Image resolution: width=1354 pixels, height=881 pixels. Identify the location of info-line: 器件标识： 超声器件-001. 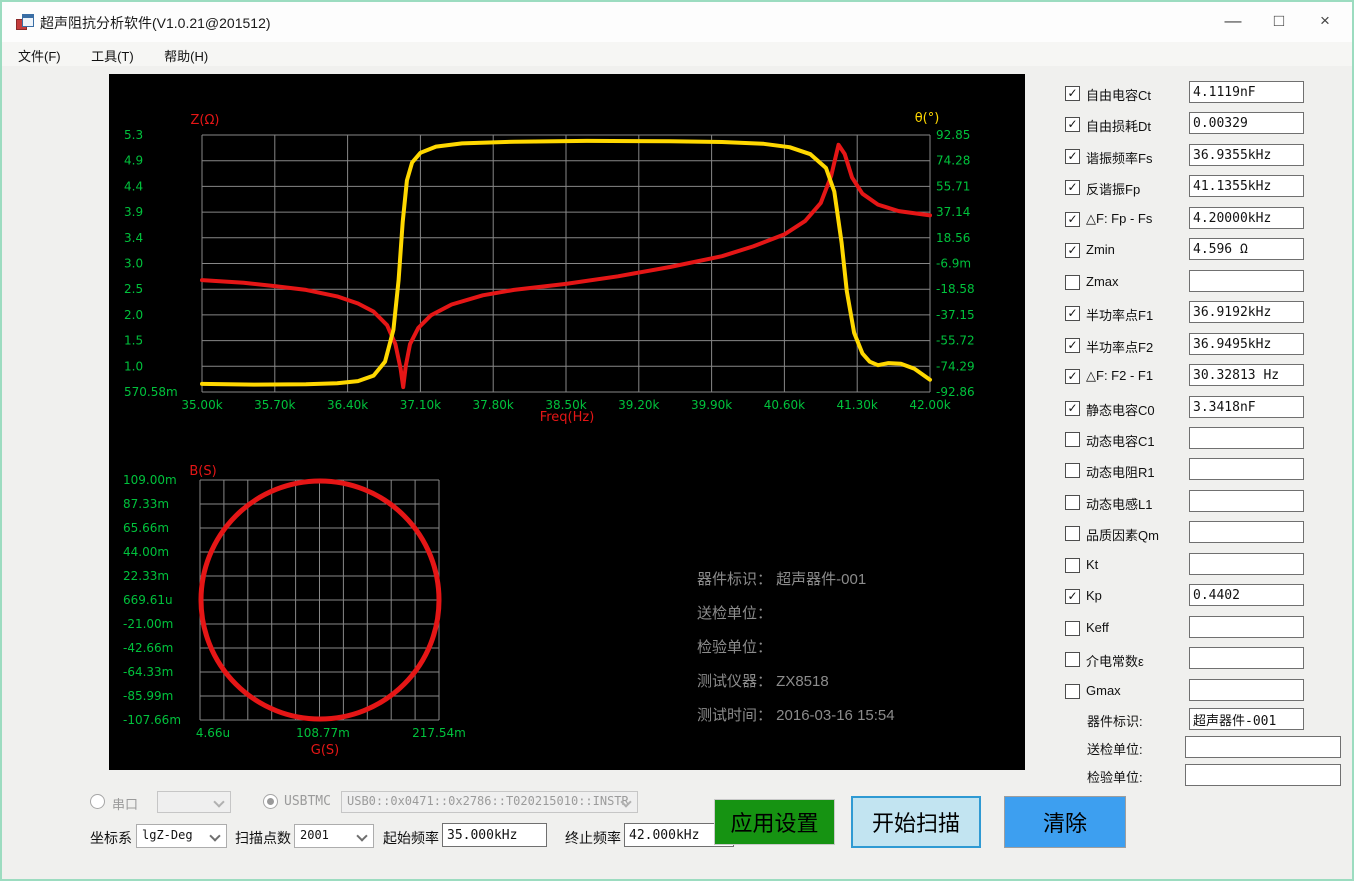
(782, 579).